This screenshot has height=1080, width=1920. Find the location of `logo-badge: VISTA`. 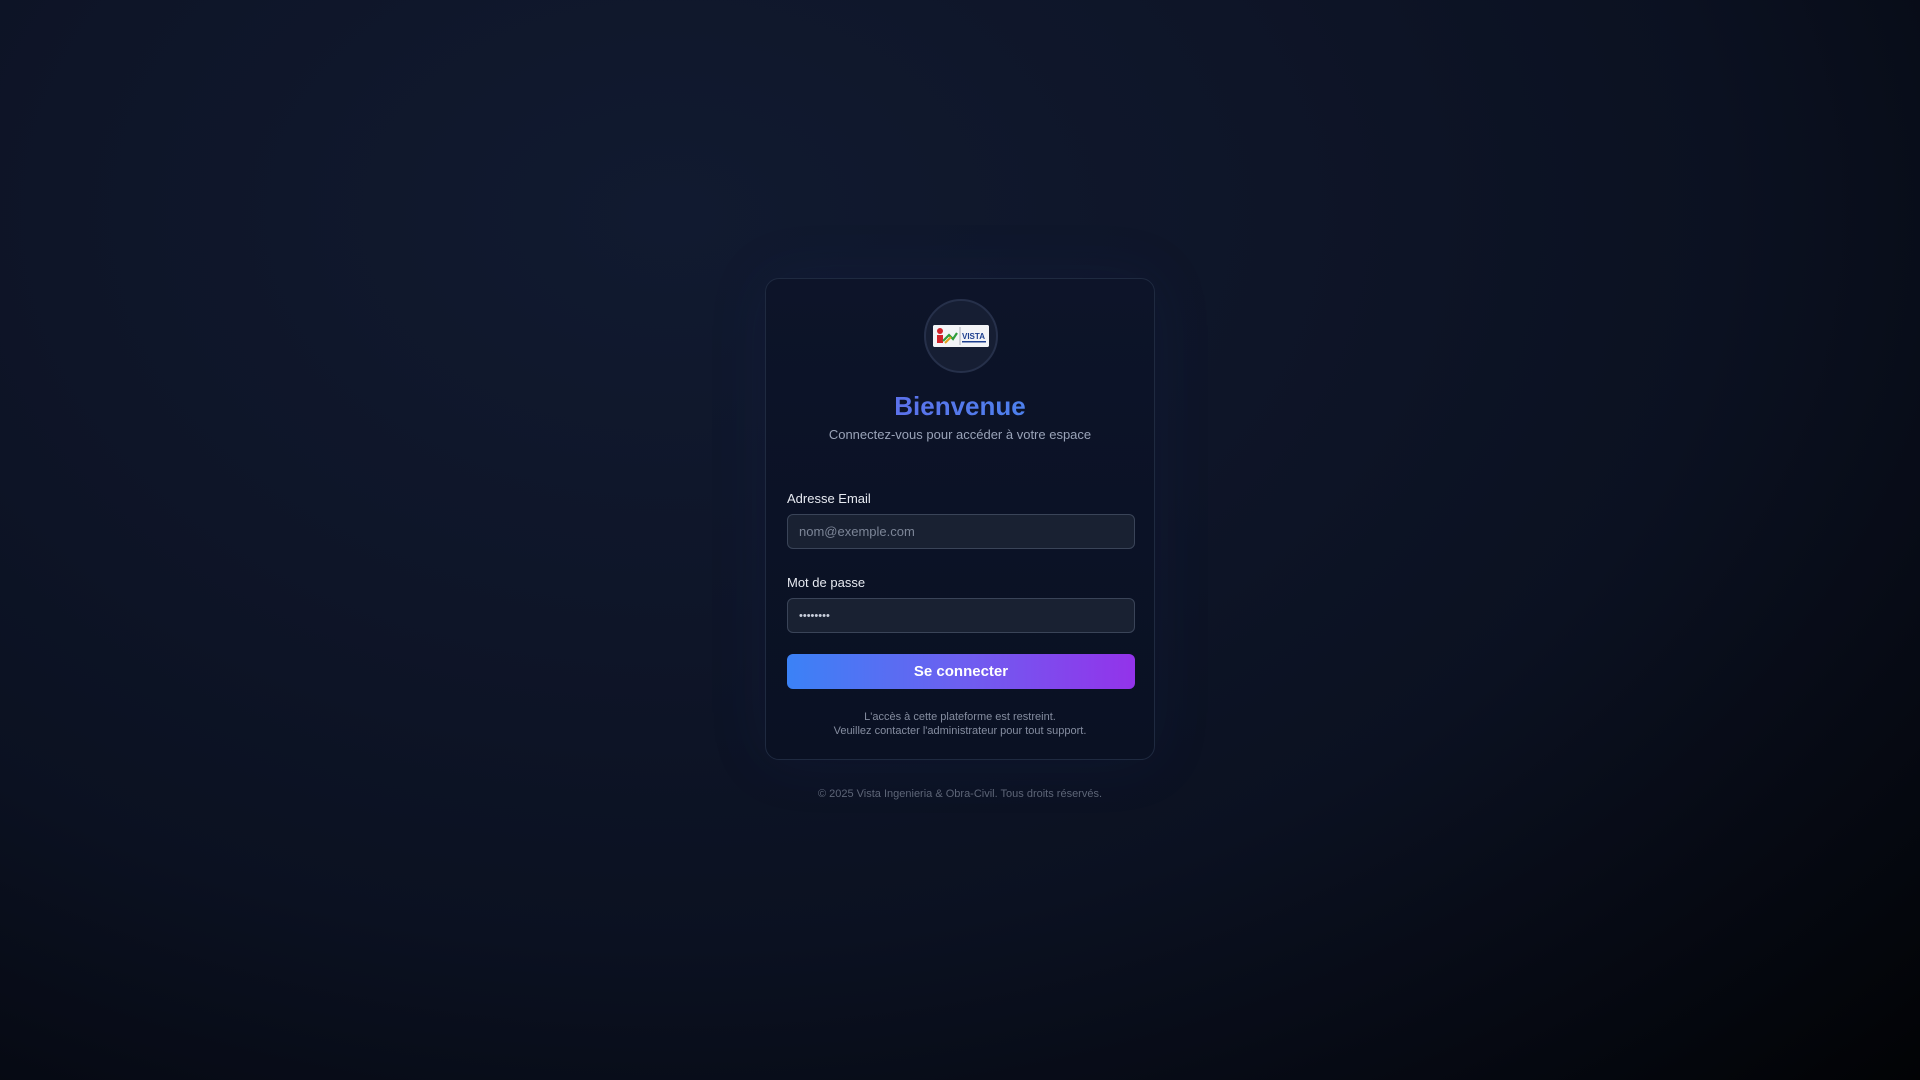

logo-badge: VISTA is located at coordinates (961, 336).